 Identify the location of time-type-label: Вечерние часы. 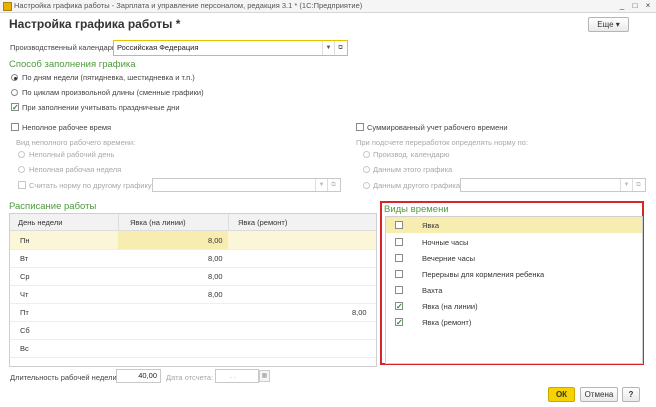
(448, 258).